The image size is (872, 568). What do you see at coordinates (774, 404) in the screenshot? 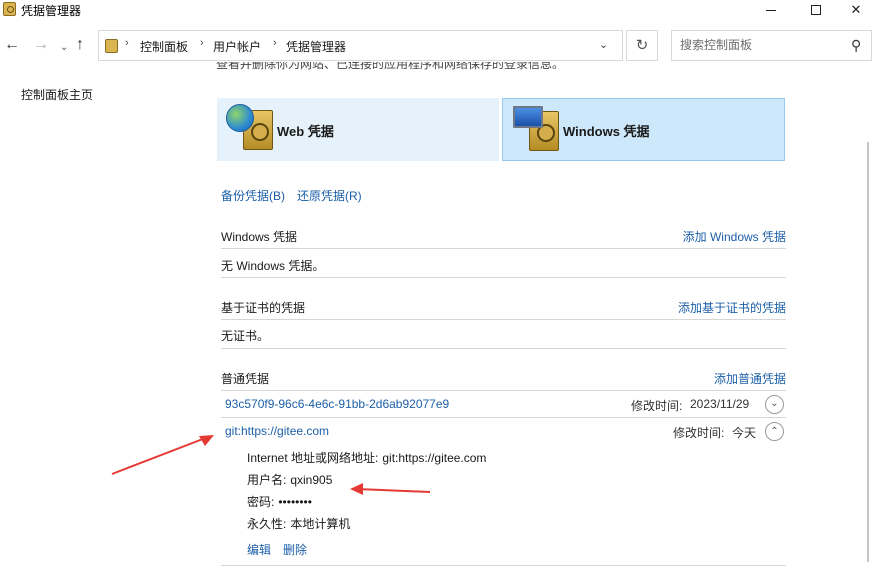
I see `expand-chevron-icon: ⌄` at bounding box center [774, 404].